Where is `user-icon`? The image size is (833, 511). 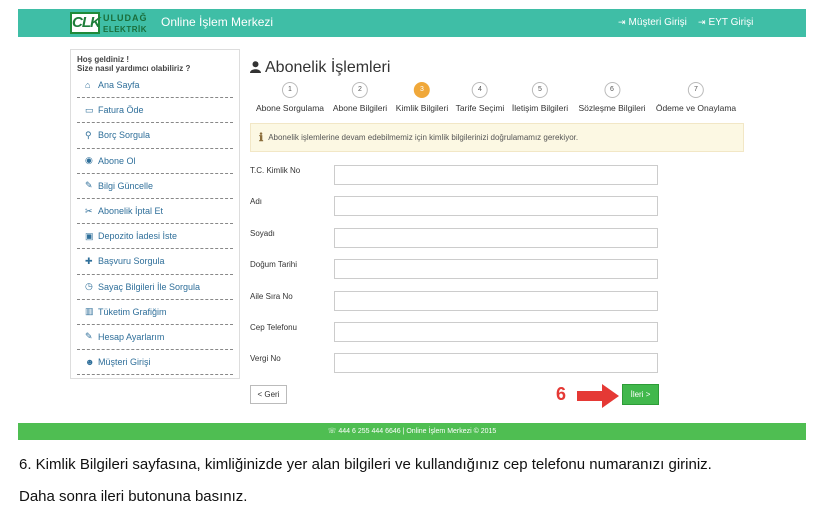 user-icon is located at coordinates (255, 68).